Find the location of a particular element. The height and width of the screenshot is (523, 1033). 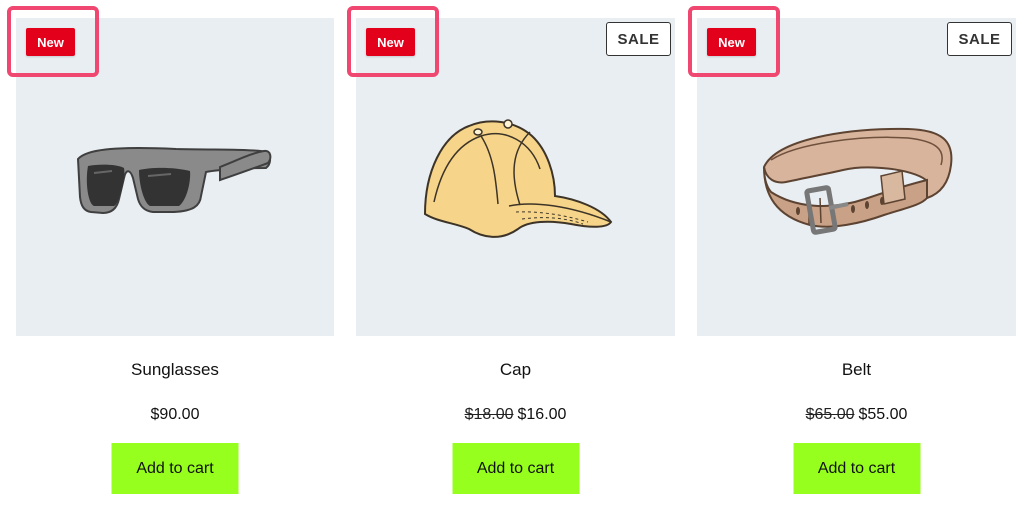

cap-icon is located at coordinates (518, 178).